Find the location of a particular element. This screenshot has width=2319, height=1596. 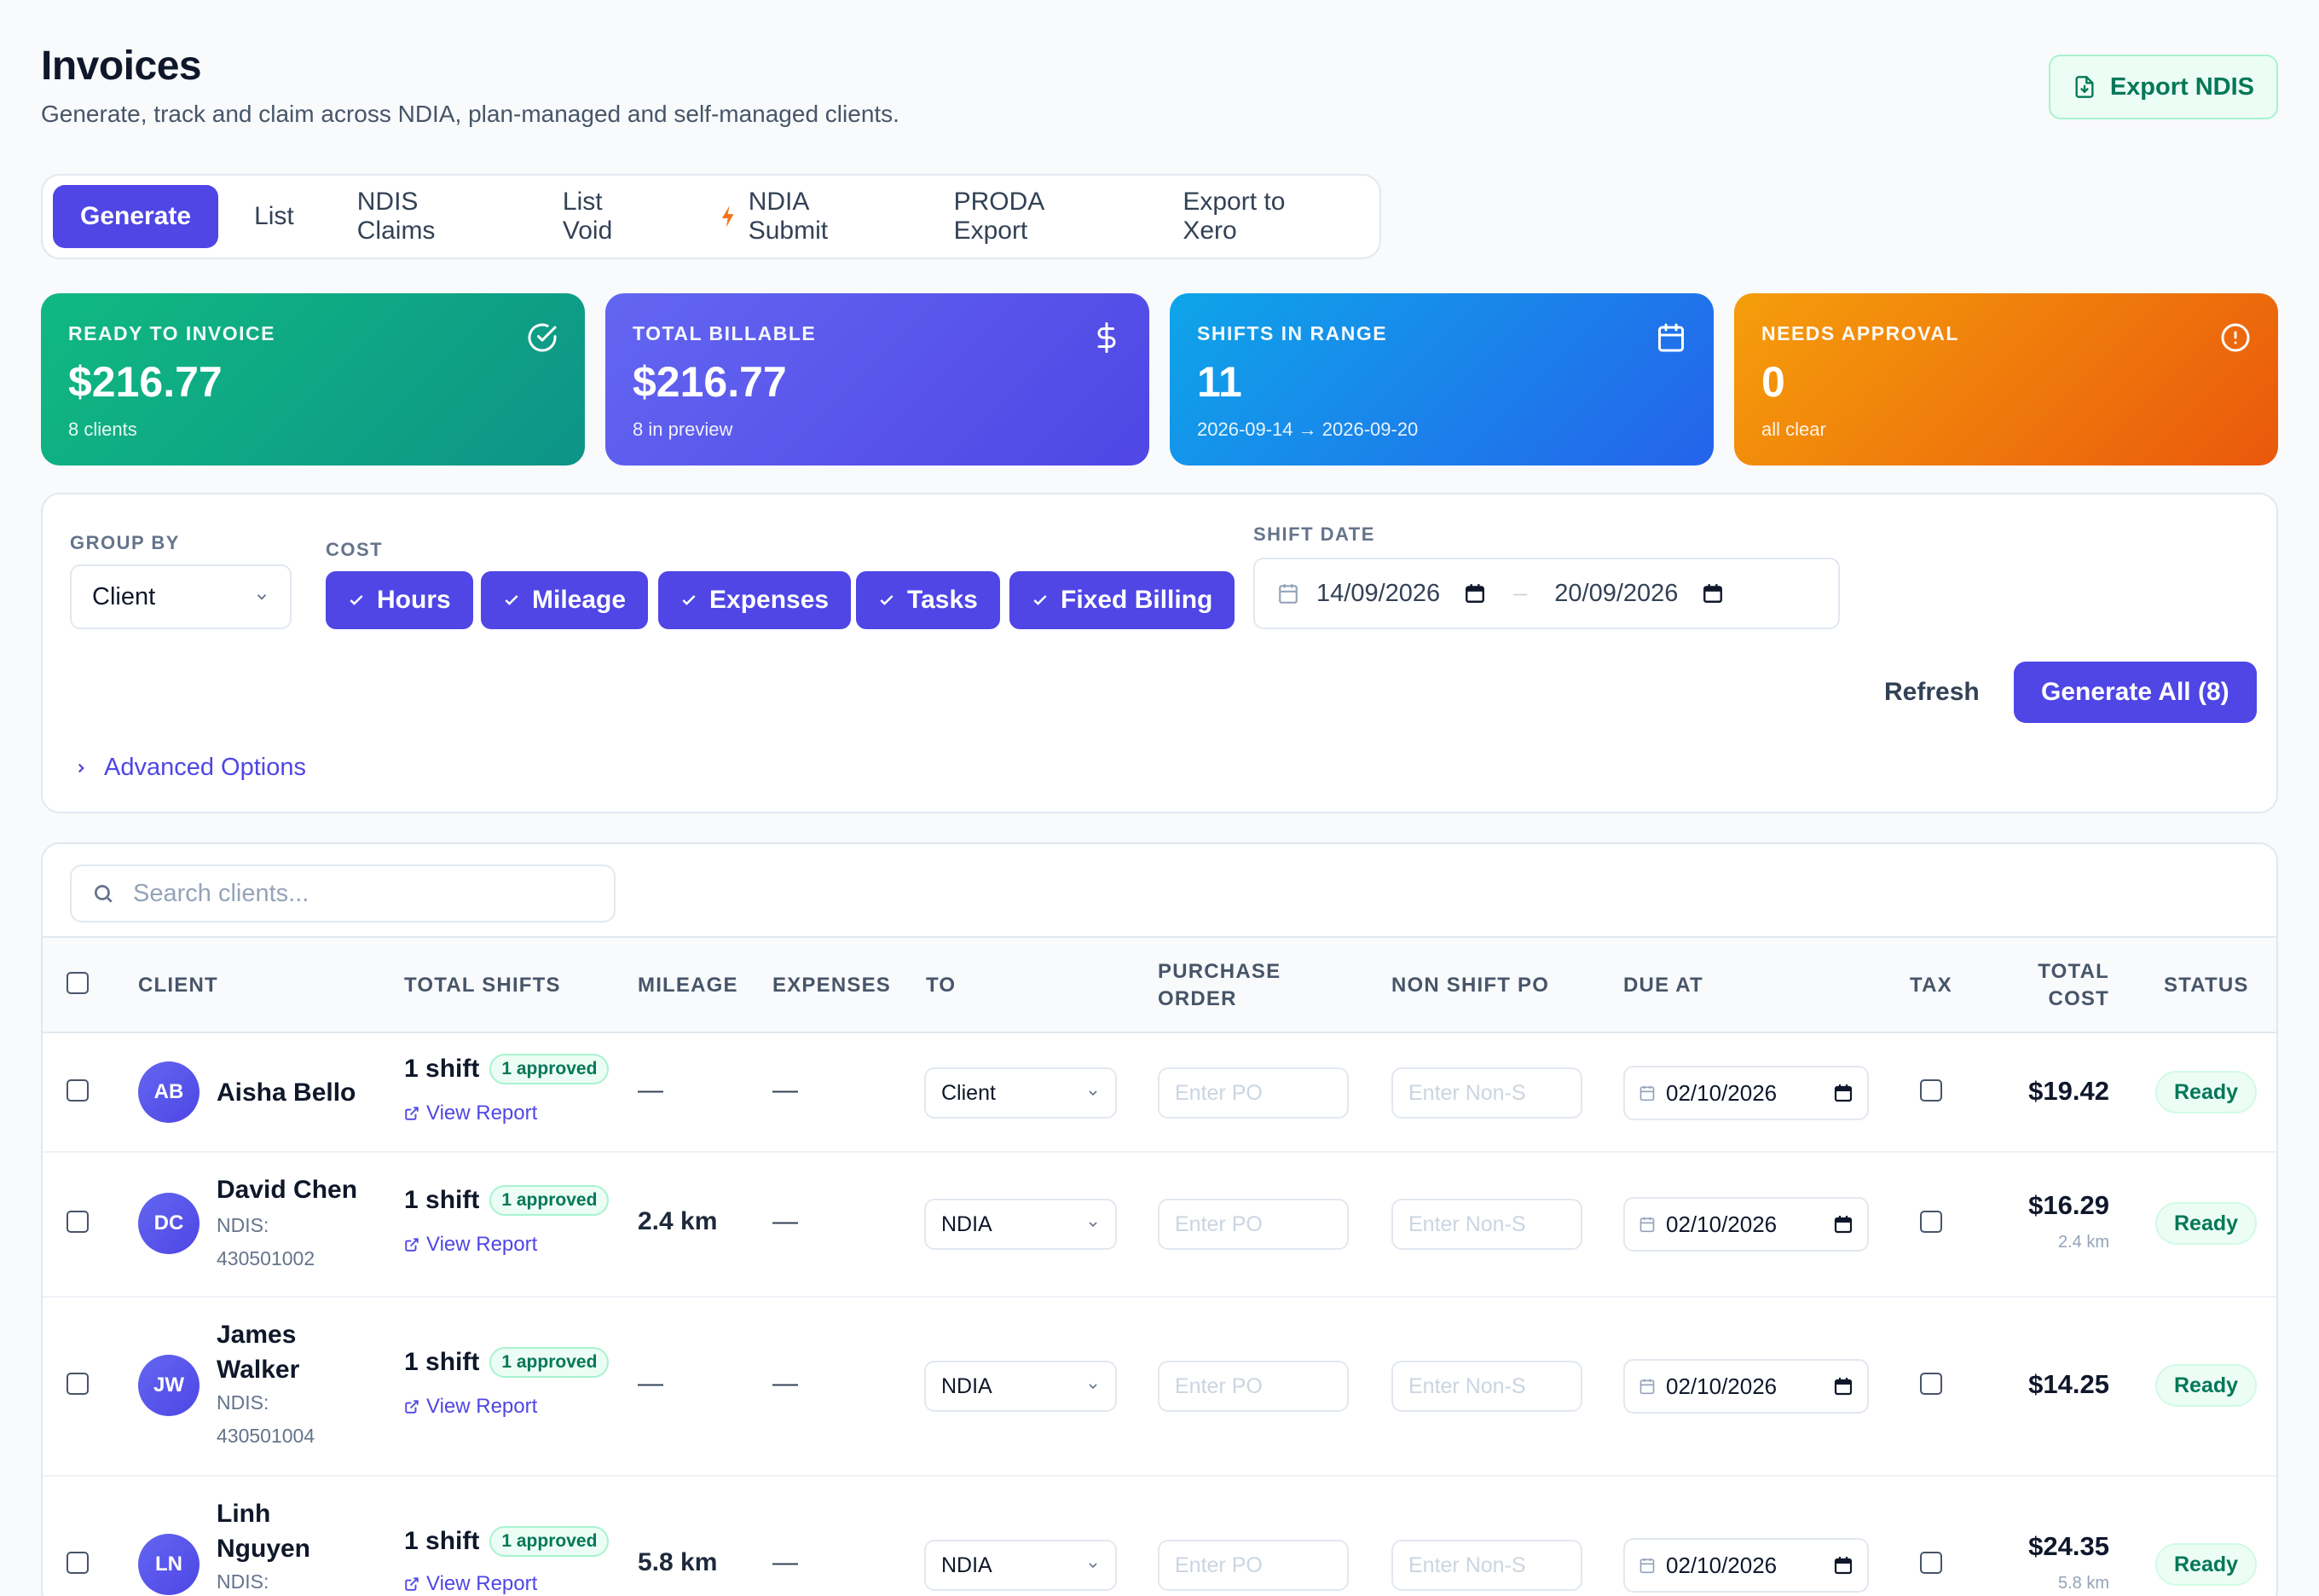

select-all-checkbox is located at coordinates (78, 983).